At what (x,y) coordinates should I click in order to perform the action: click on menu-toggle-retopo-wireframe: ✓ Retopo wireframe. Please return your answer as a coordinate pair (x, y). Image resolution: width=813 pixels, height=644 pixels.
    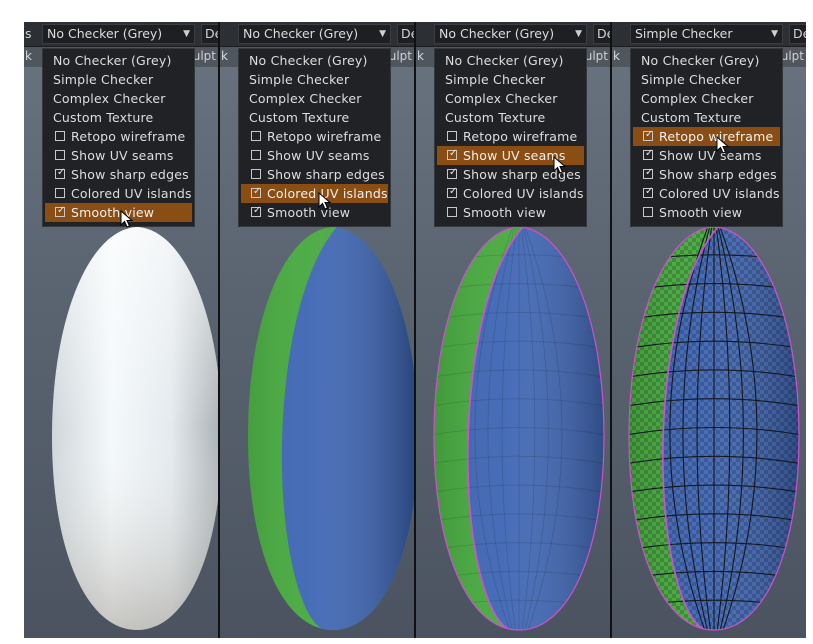
    Looking at the image, I should click on (706, 136).